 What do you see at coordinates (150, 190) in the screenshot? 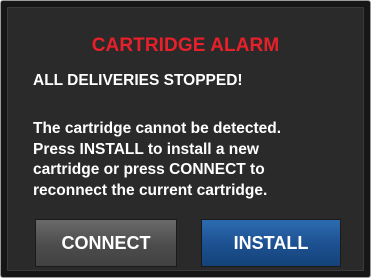
I see `message-line: reconnect the current cartridge.` at bounding box center [150, 190].